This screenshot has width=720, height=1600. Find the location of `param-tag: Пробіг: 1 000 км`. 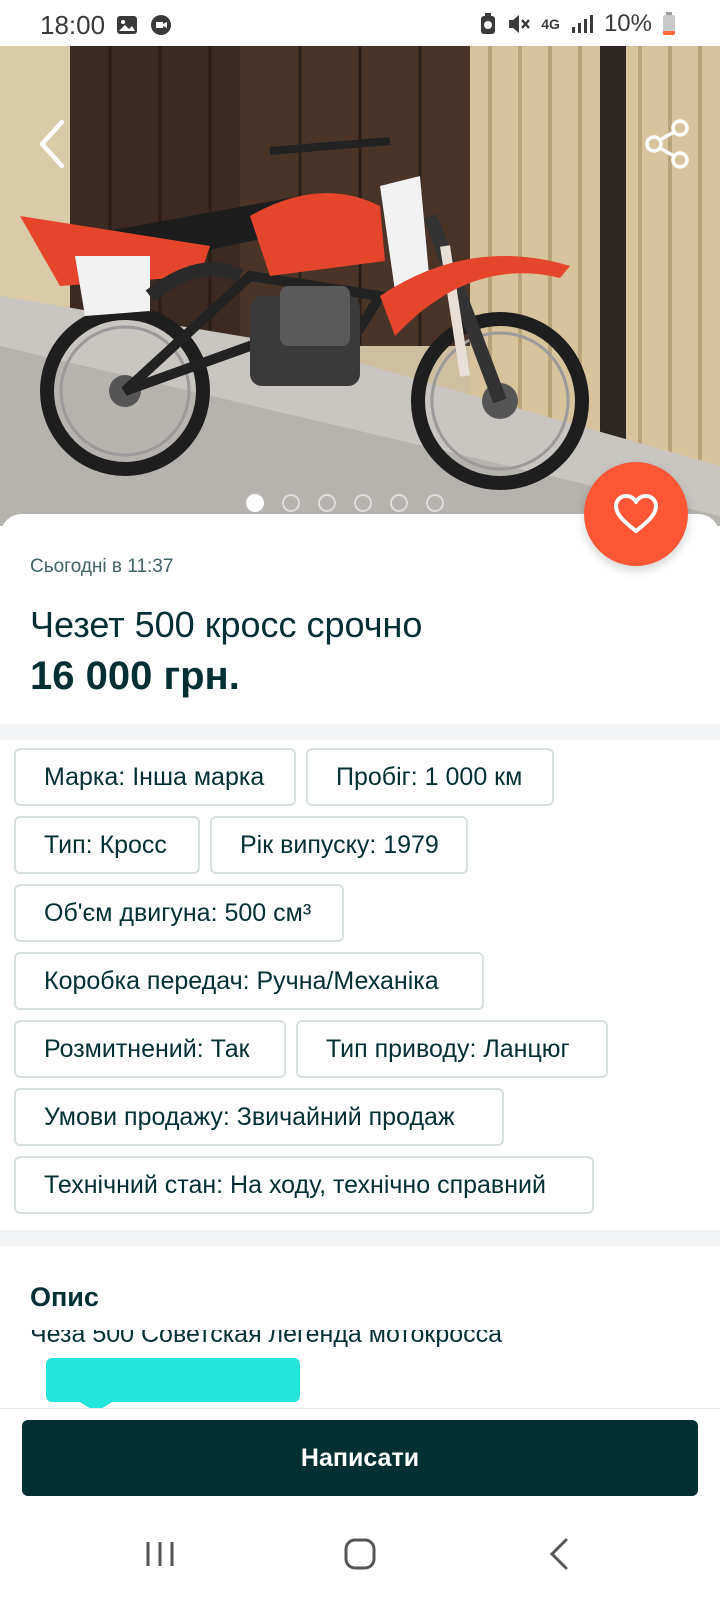

param-tag: Пробіг: 1 000 км is located at coordinates (430, 777).